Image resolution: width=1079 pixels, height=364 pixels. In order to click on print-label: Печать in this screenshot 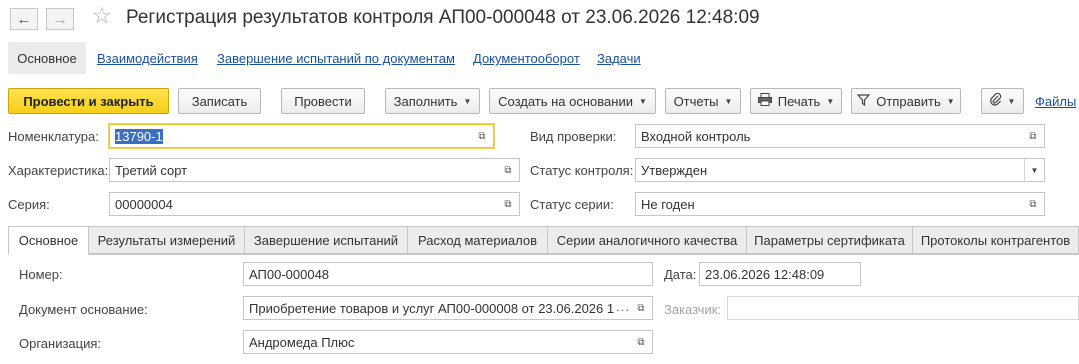, I will do `click(799, 101)`.